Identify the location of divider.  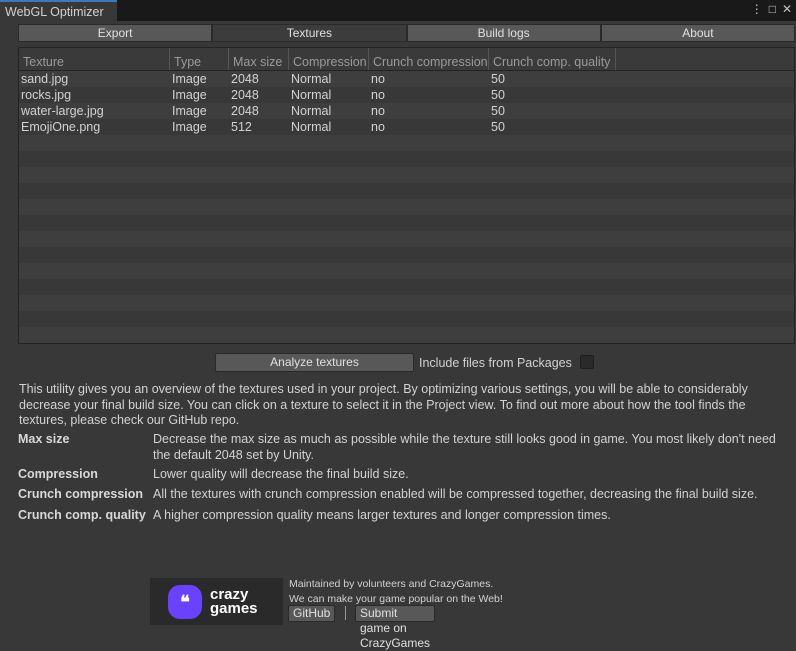
(345, 613).